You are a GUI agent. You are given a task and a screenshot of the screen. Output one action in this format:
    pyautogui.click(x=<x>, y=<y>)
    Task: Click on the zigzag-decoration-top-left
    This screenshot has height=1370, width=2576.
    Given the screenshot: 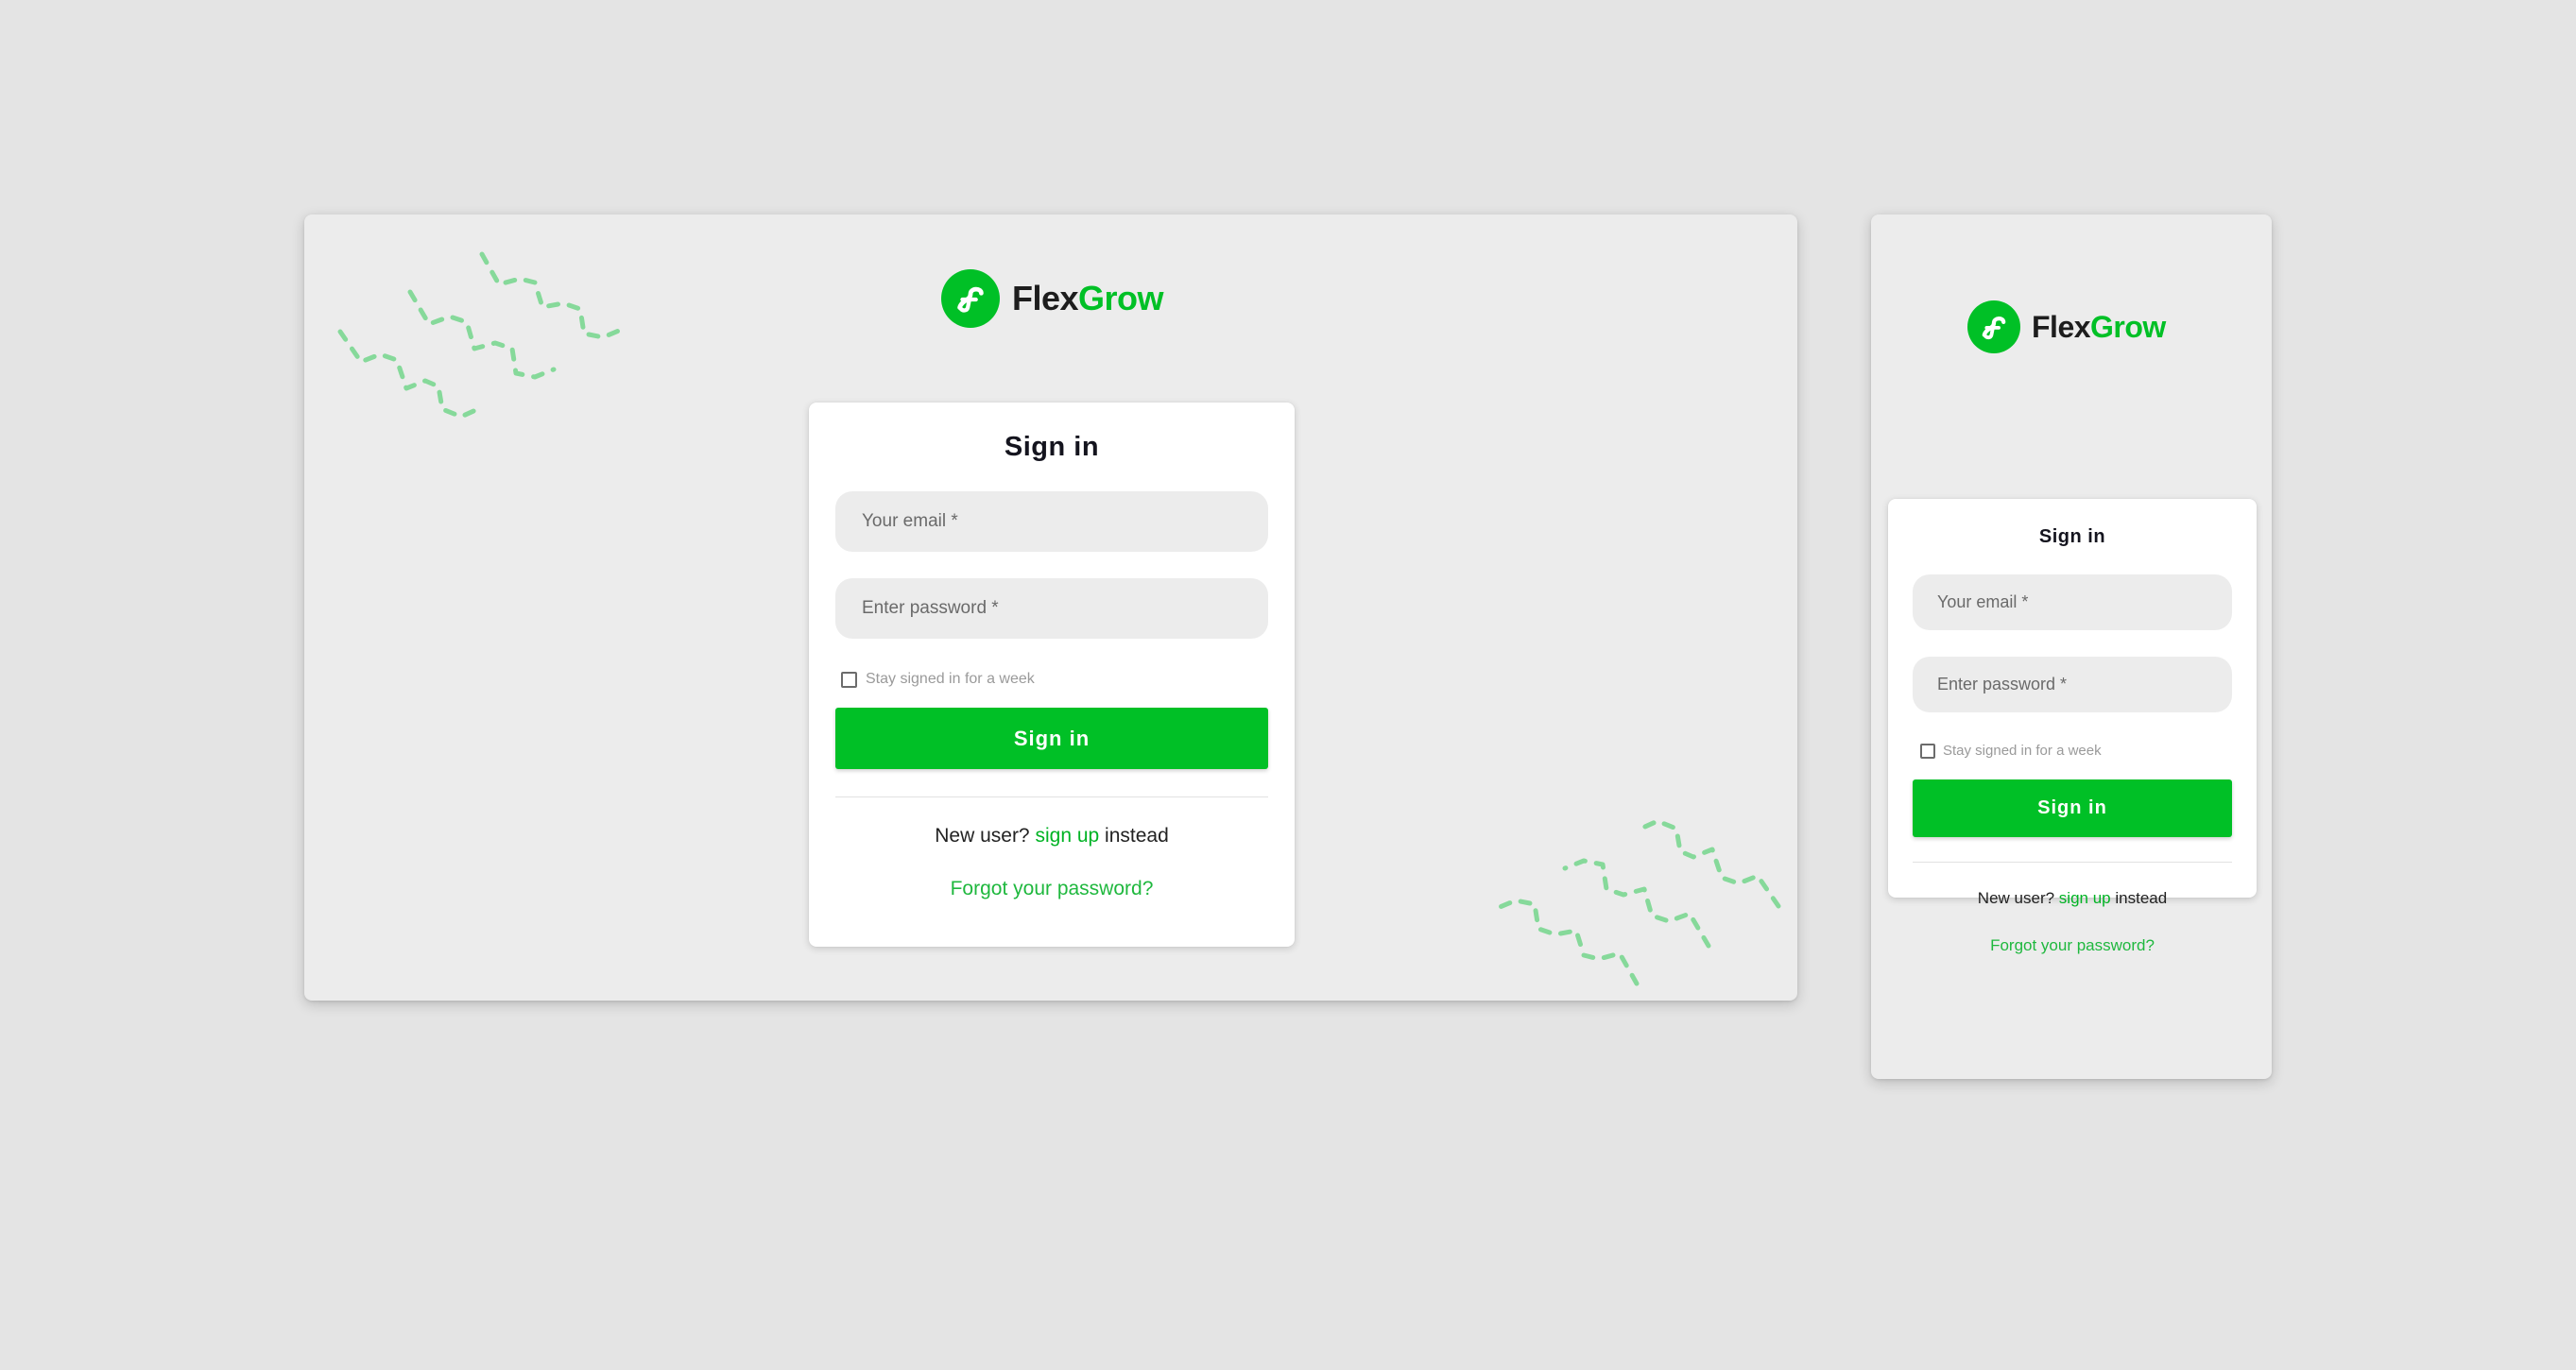 What is the action you would take?
    pyautogui.click(x=482, y=335)
    